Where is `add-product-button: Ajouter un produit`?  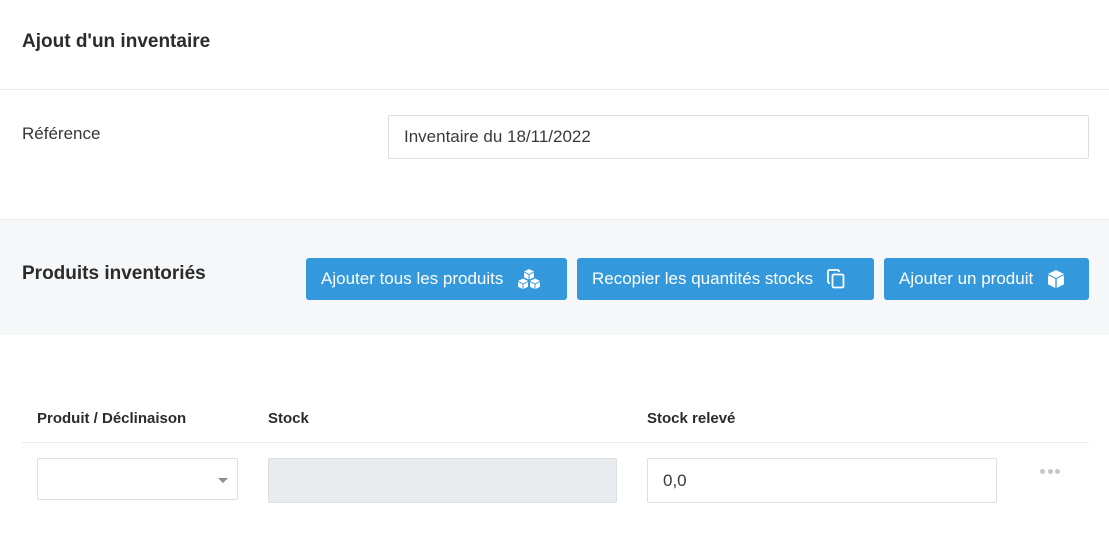
add-product-button: Ajouter un produit is located at coordinates (986, 279).